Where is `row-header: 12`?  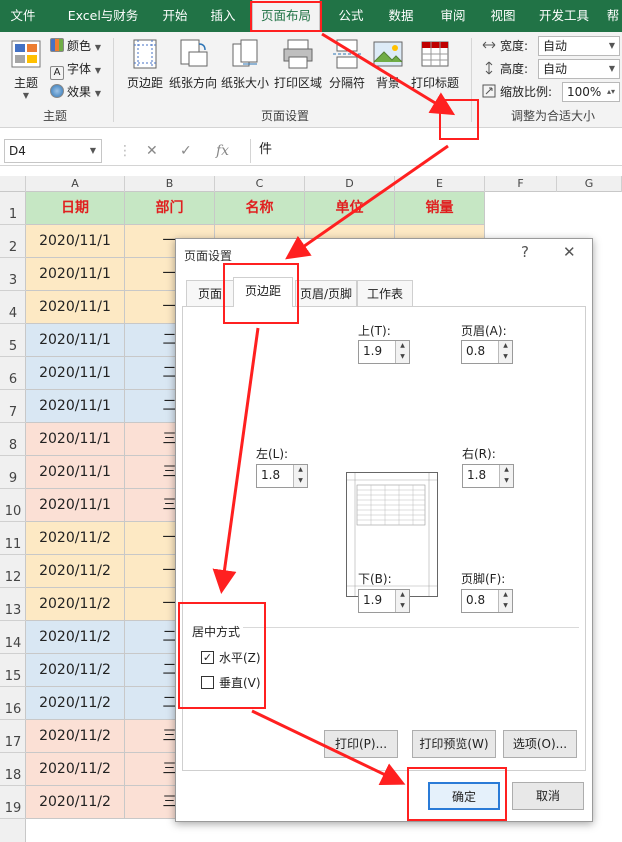 row-header: 12 is located at coordinates (13, 571).